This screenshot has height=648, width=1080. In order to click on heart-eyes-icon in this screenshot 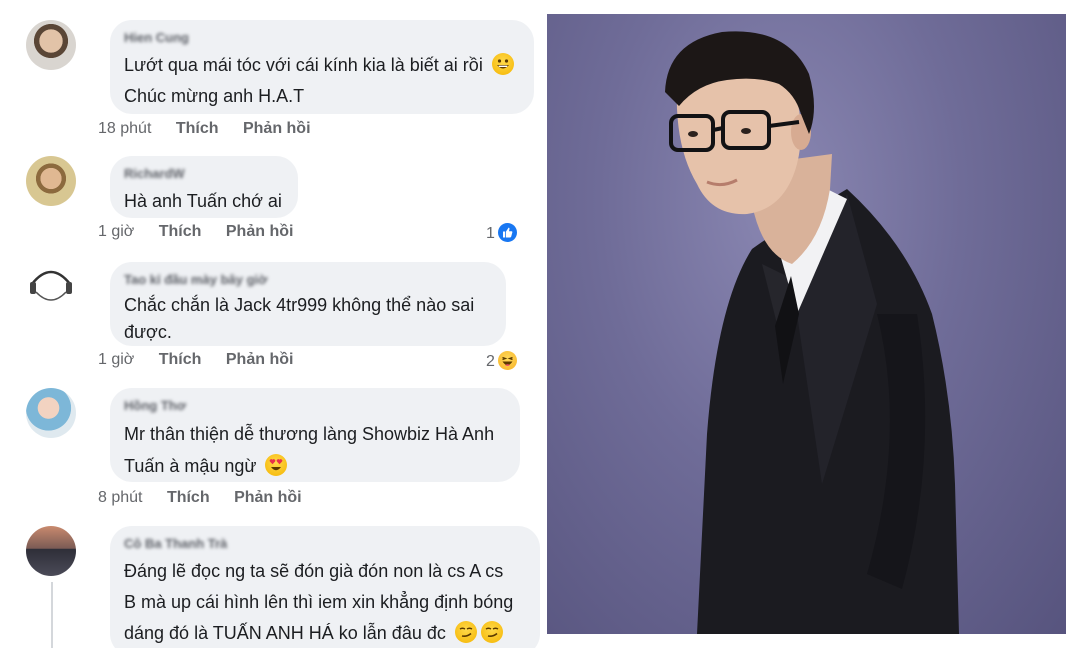, I will do `click(276, 465)`.